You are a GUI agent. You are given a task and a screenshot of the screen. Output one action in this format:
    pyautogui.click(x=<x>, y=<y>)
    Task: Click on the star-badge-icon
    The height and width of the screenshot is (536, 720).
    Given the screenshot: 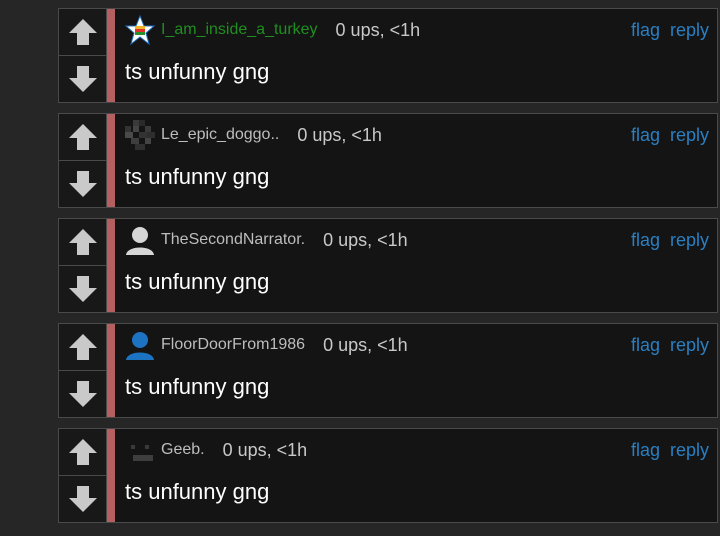 What is the action you would take?
    pyautogui.click(x=140, y=30)
    